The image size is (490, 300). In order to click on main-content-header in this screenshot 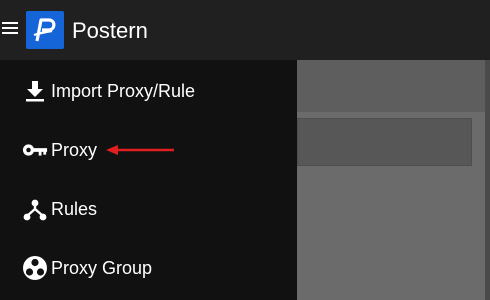, I will do `click(393, 86)`.